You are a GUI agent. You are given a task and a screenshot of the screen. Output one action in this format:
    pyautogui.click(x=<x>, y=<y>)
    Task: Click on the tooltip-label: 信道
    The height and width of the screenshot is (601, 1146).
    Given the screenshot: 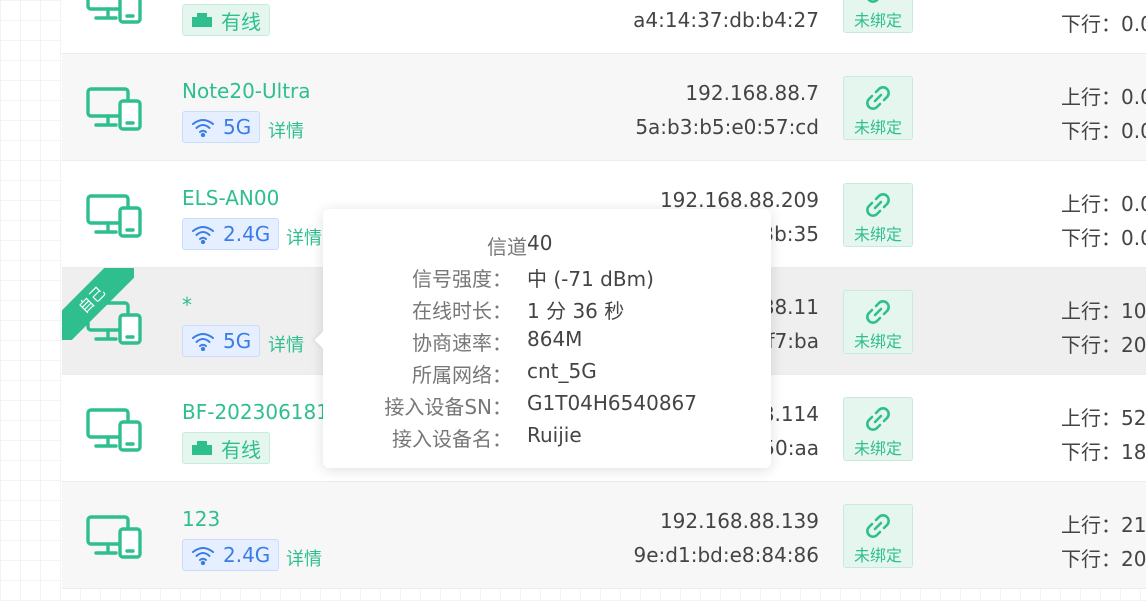 What is the action you would take?
    pyautogui.click(x=507, y=247)
    